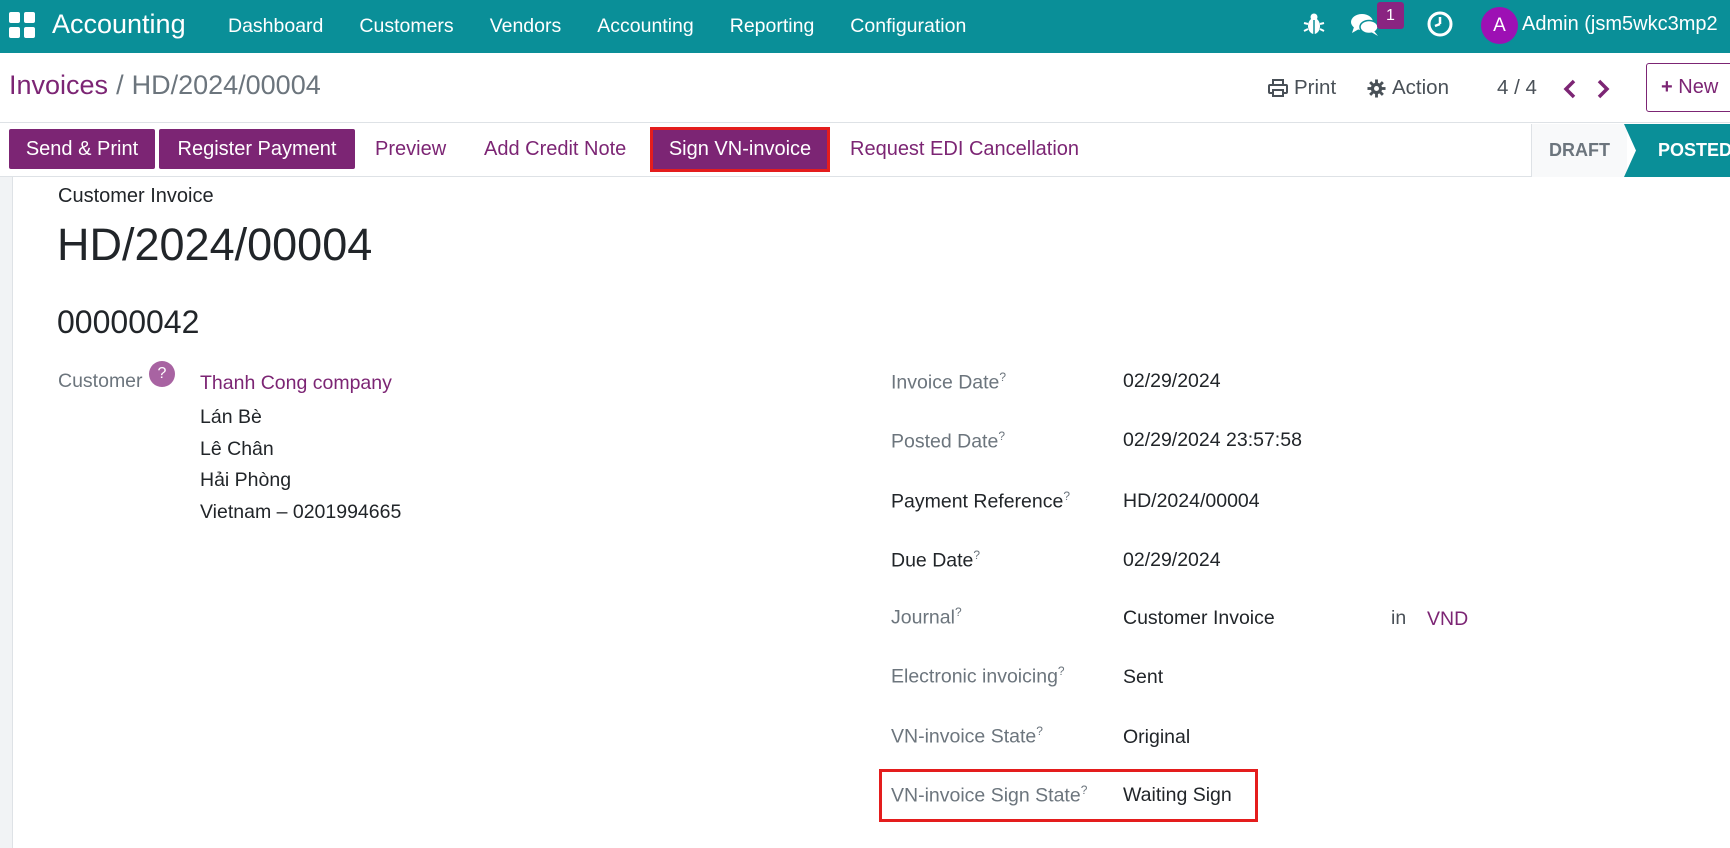 This screenshot has height=848, width=1730. Describe the element at coordinates (128, 322) in the screenshot. I see `invoice-number: 00000042` at that location.